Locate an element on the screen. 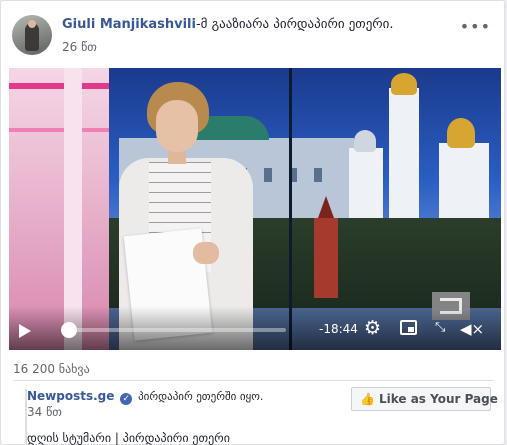 This screenshot has width=507, height=445. divider is located at coordinates (253, 380).